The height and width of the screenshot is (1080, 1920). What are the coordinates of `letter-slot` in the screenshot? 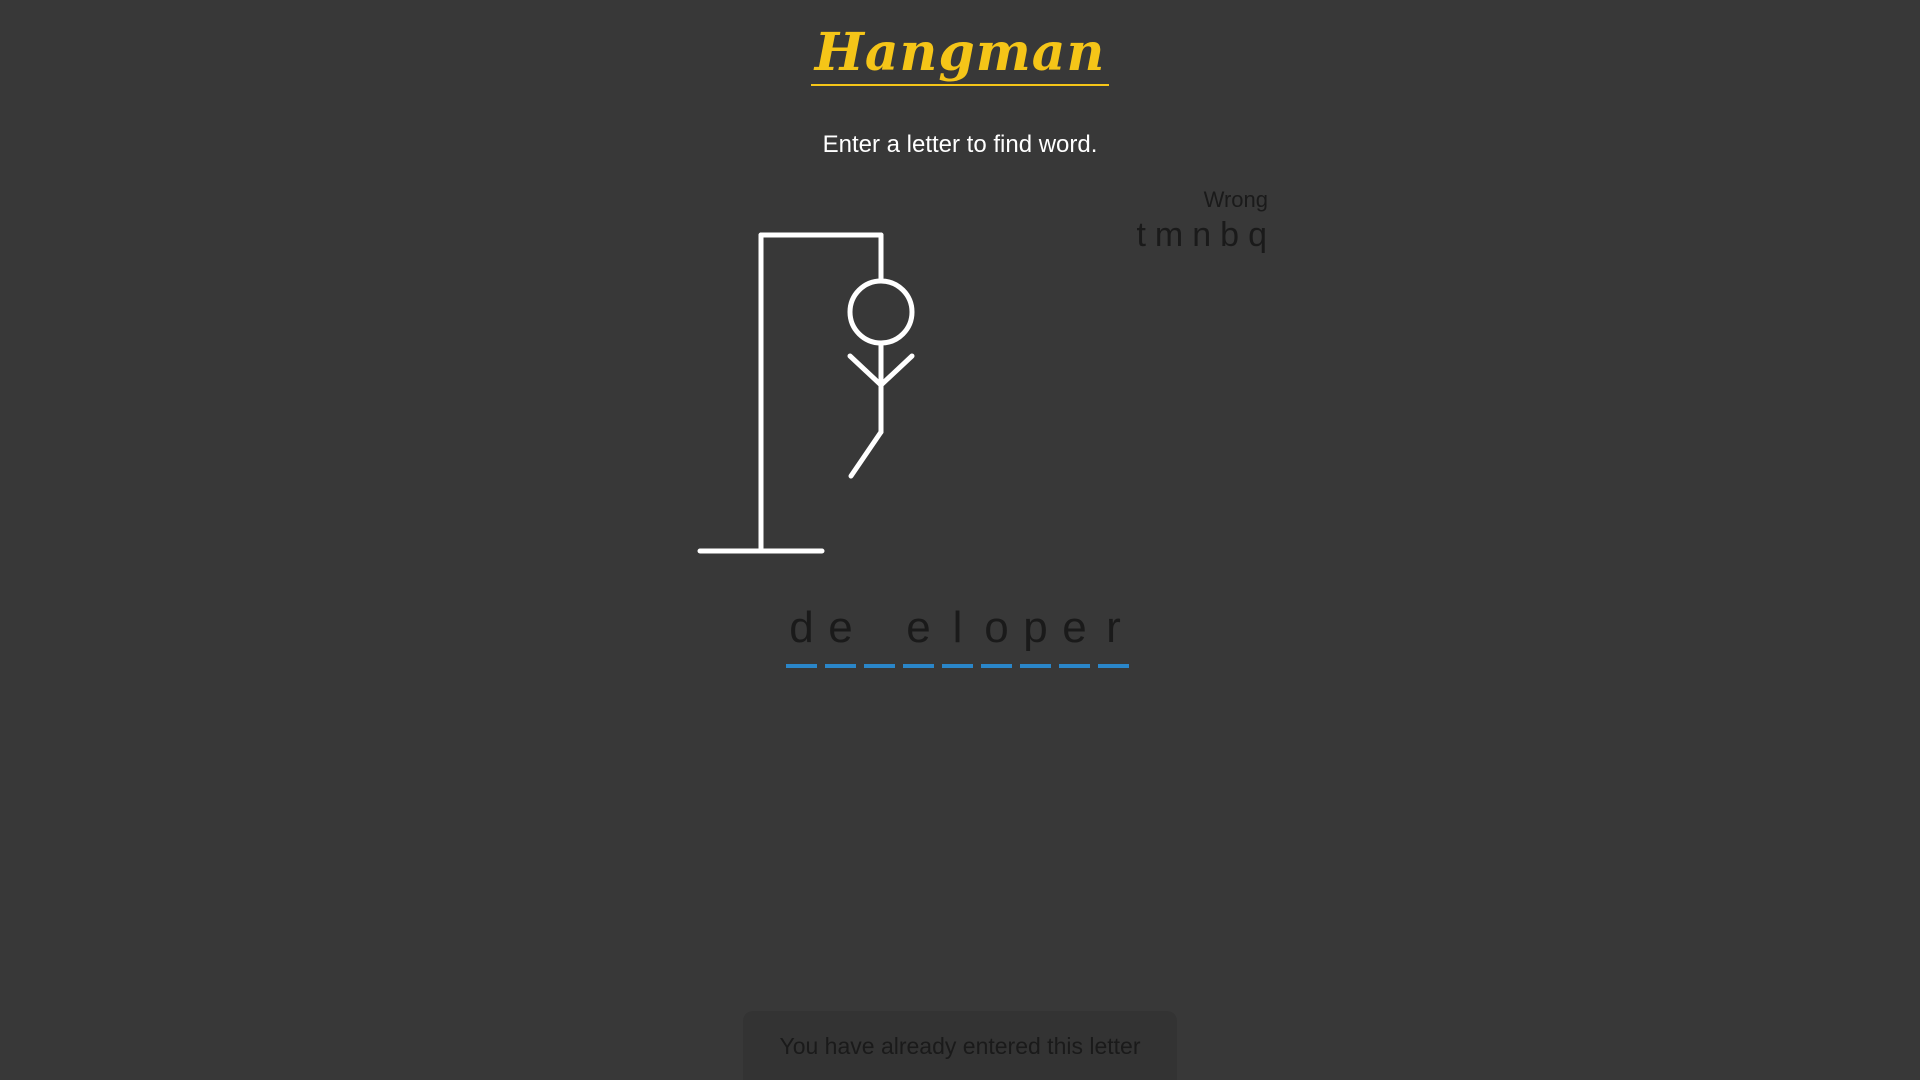 It's located at (879, 634).